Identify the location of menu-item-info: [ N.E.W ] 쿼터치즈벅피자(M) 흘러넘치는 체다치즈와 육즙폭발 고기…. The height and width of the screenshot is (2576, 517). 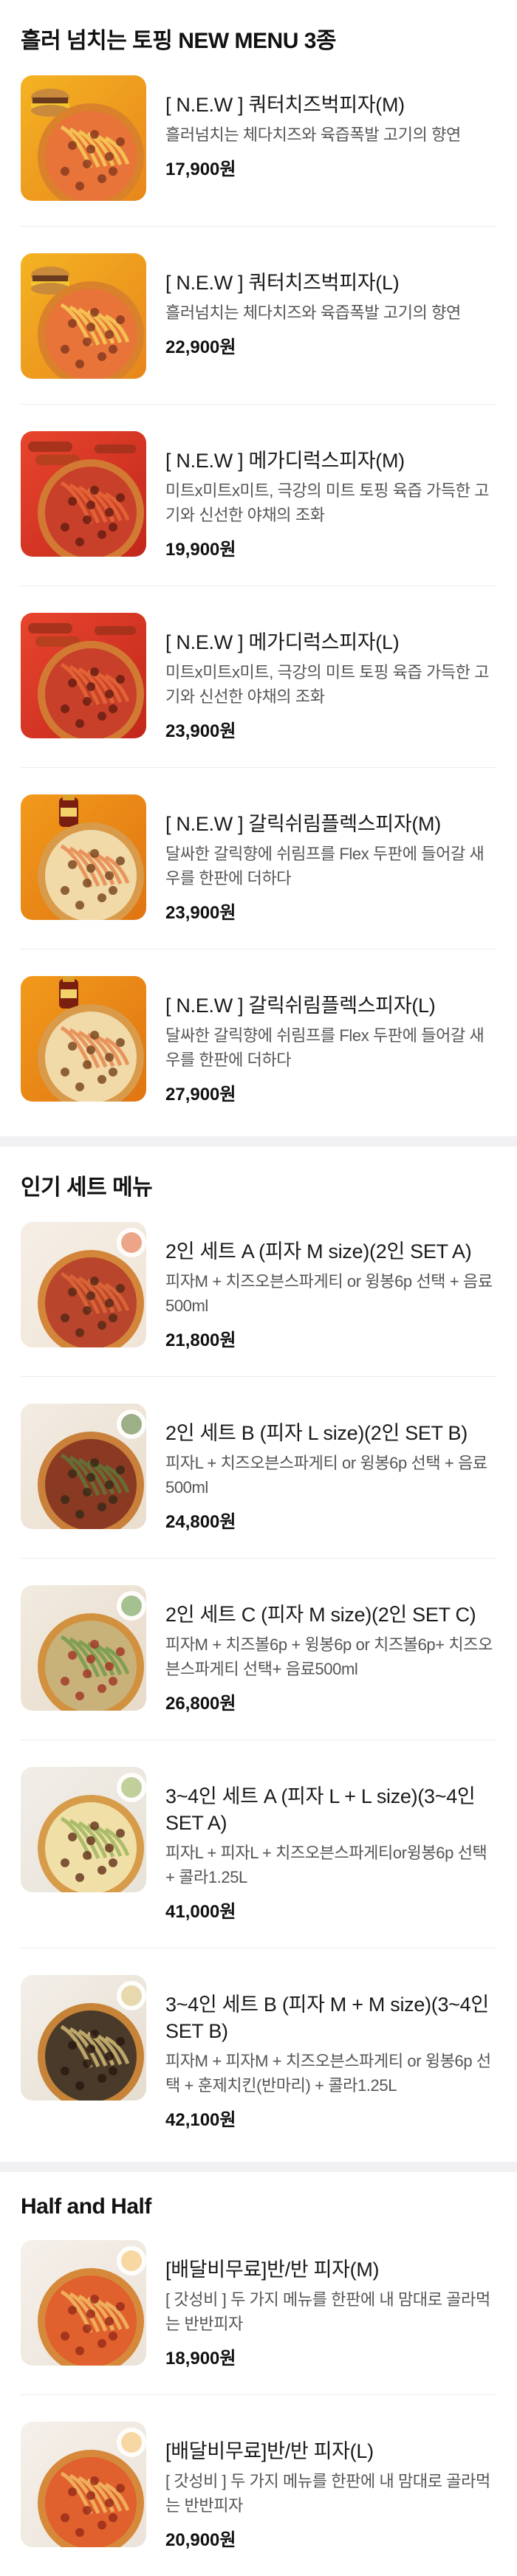
(330, 127).